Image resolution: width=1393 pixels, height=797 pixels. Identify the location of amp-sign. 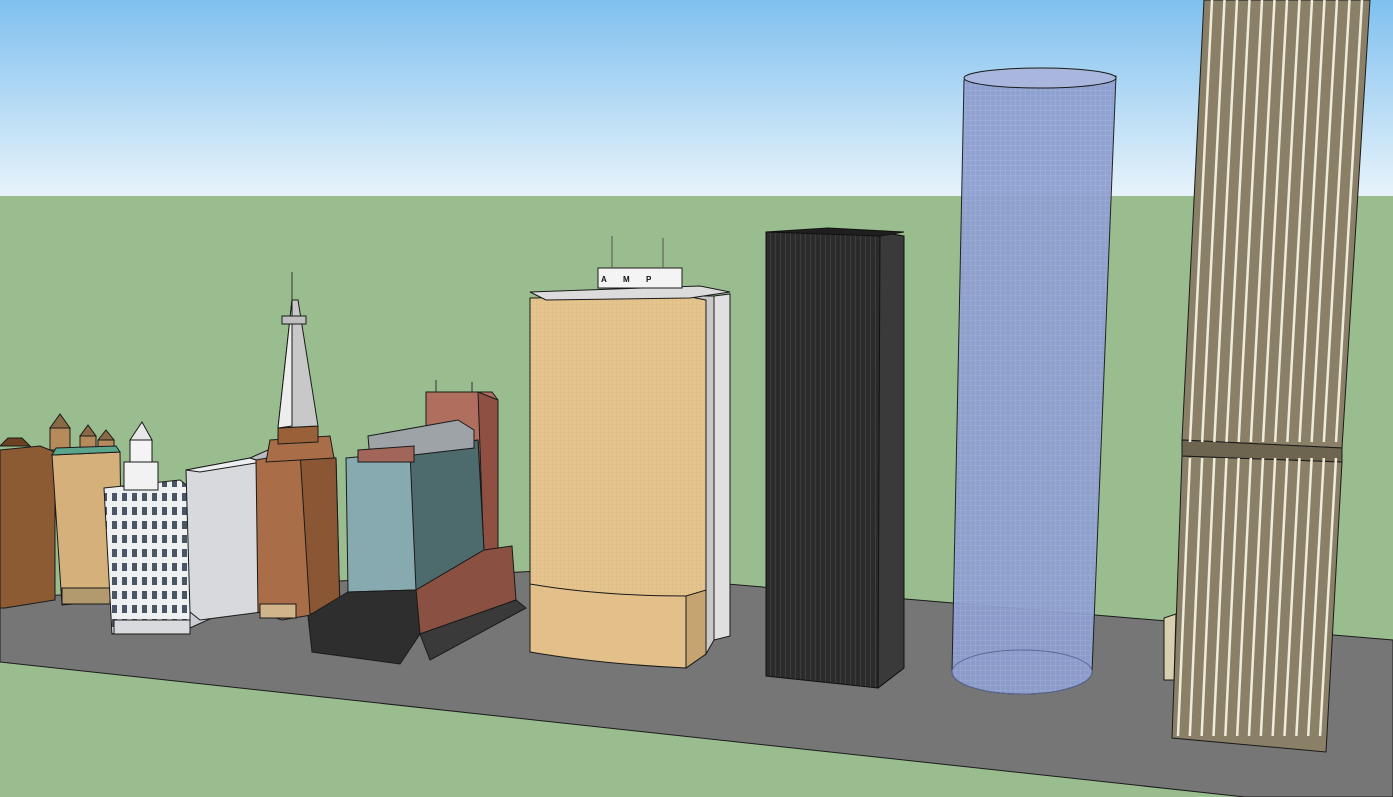
(640, 278).